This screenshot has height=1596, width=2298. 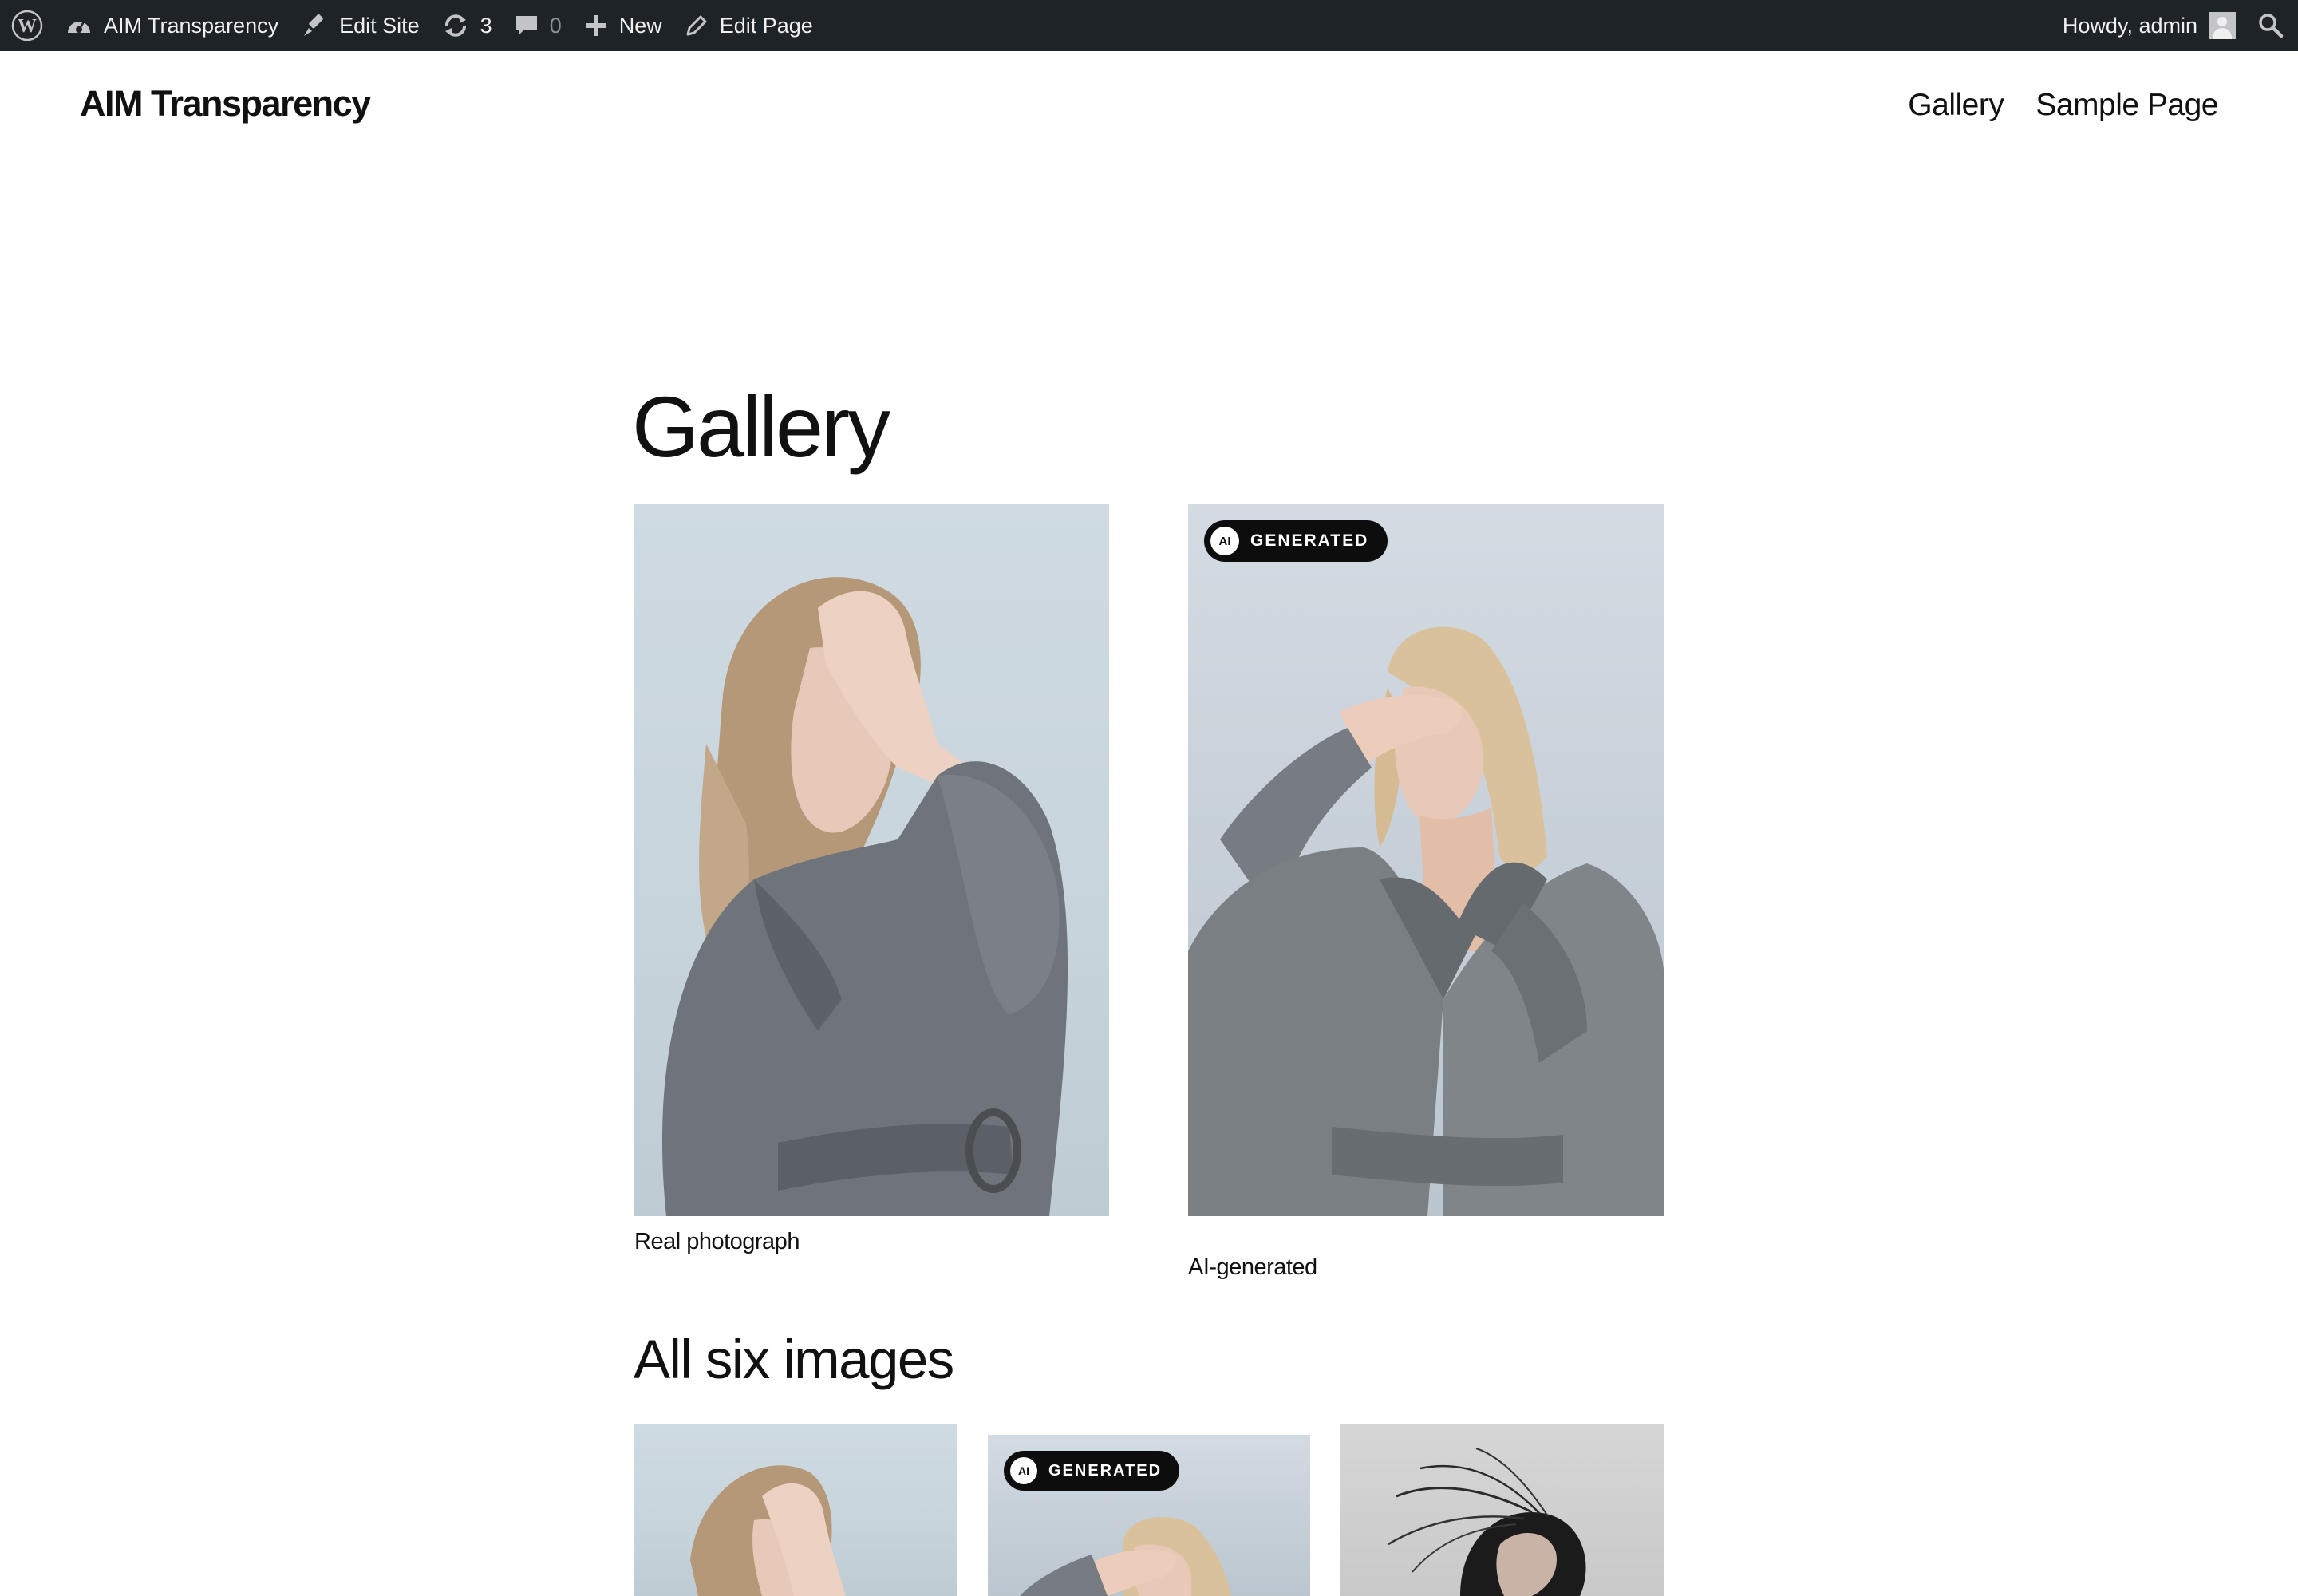 I want to click on wordpress-logo-button: W, so click(x=27, y=25).